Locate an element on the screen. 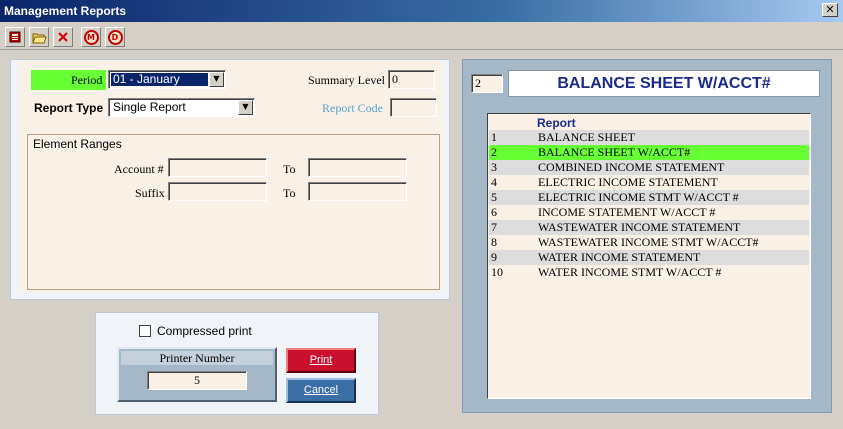  title-bar: Management Reports ✕ is located at coordinates (421, 11).